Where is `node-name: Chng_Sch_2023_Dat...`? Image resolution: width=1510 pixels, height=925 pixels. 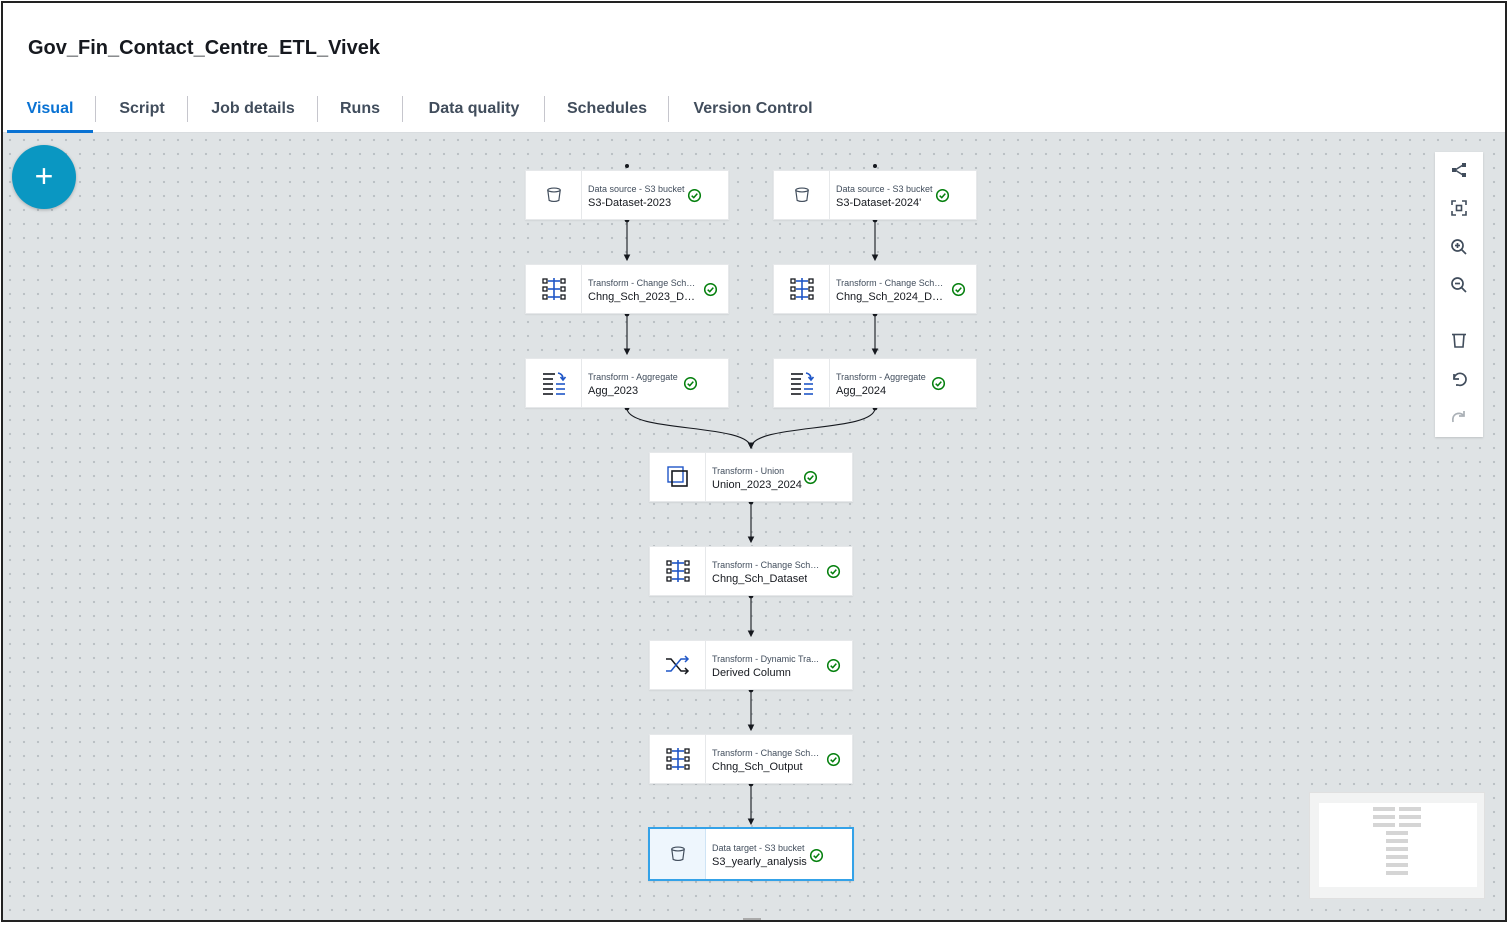
node-name: Chng_Sch_2023_Dat... is located at coordinates (643, 297).